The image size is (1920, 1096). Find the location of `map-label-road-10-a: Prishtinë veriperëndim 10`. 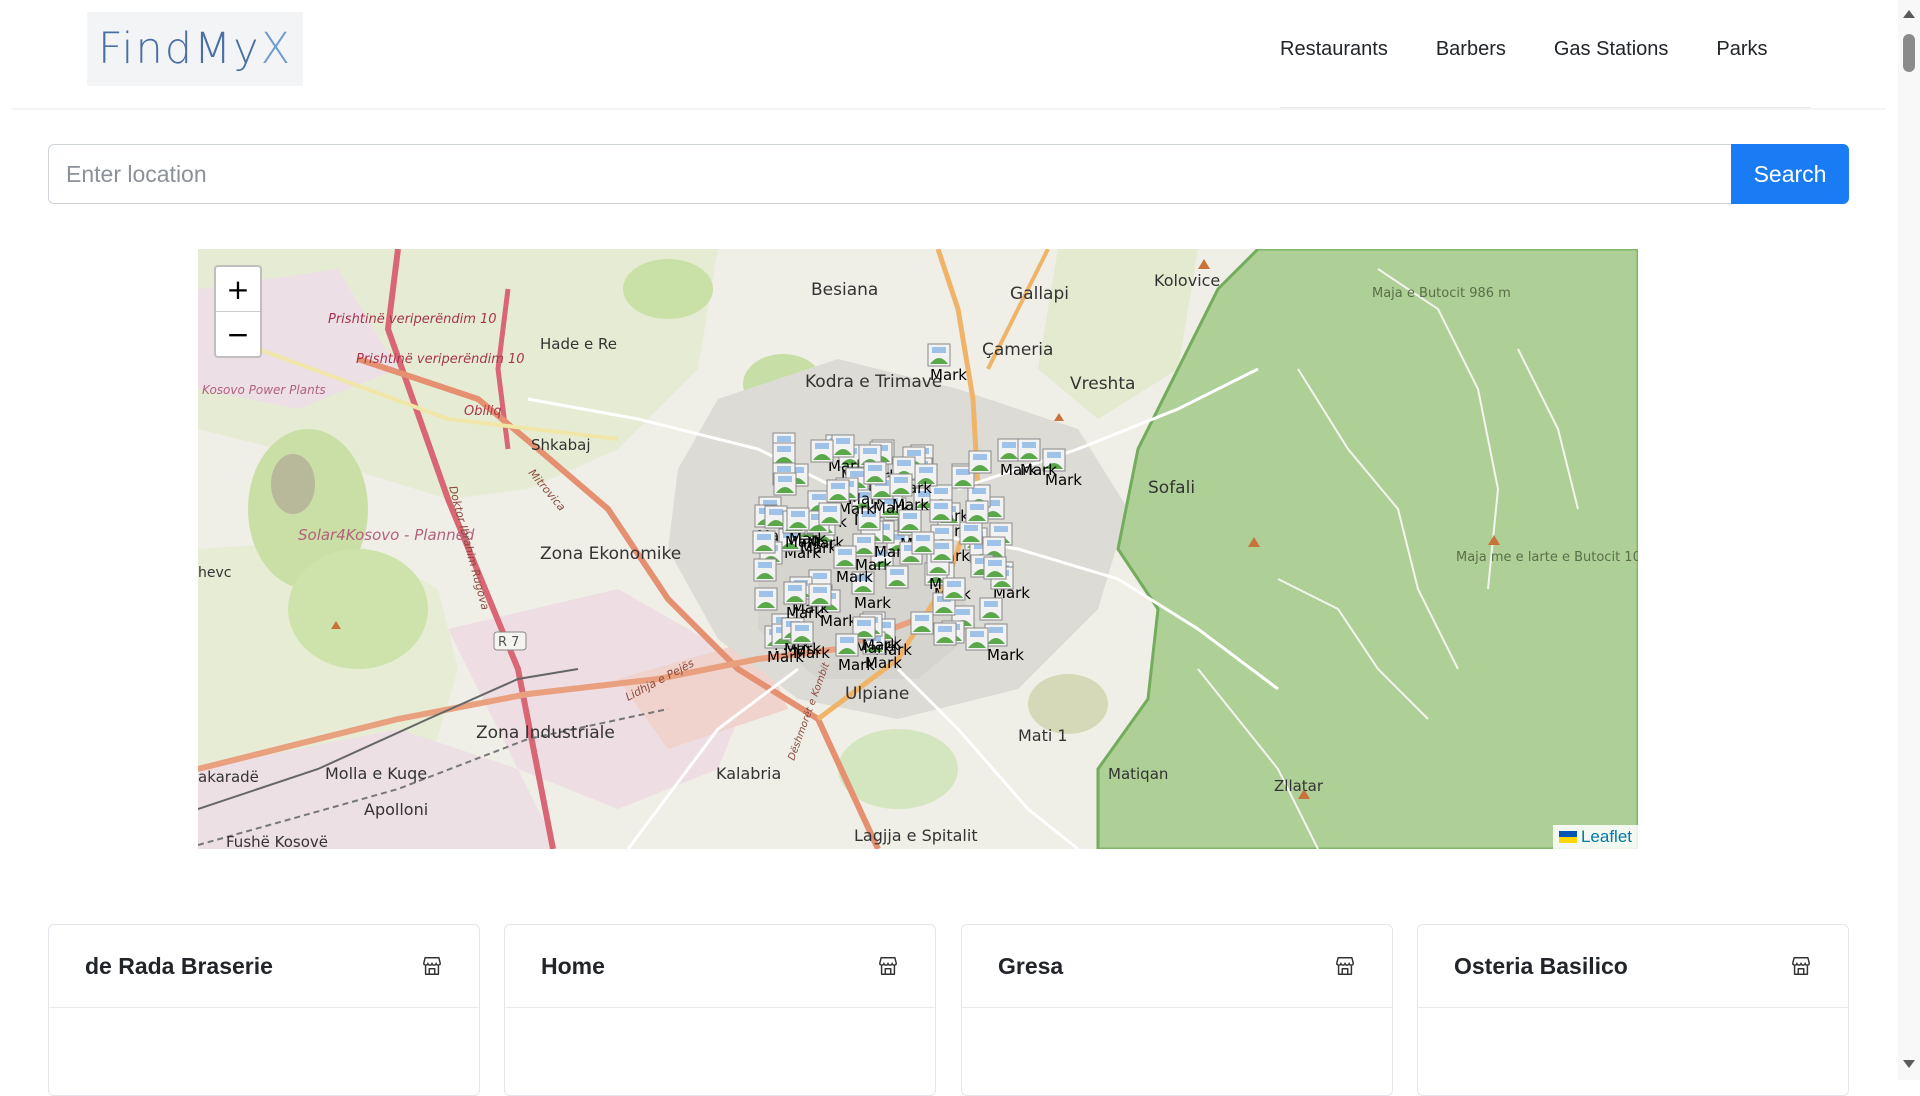

map-label-road-10-a: Prishtinë veriperëndim 10 is located at coordinates (412, 319).